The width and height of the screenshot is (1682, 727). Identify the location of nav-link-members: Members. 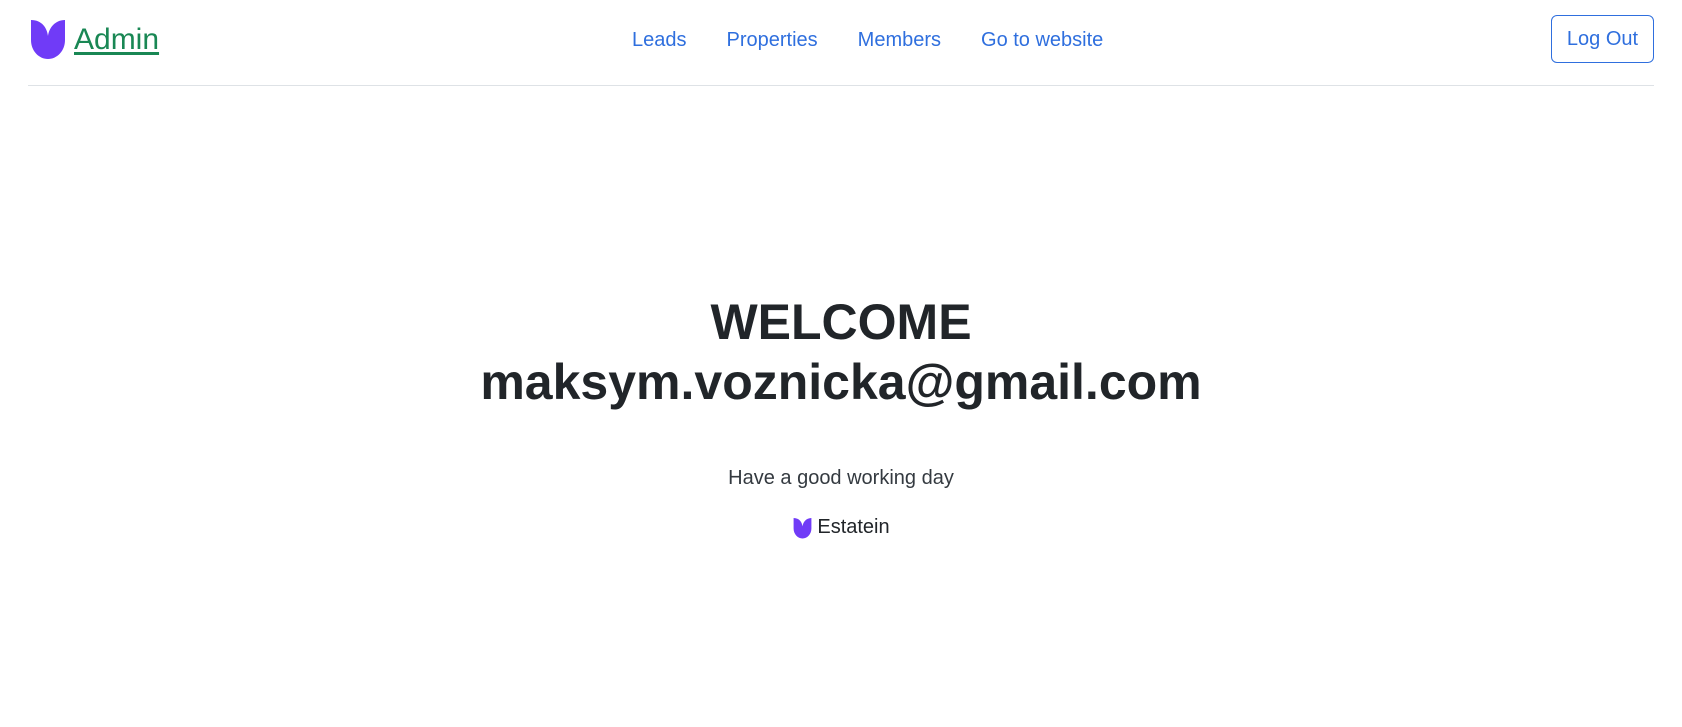
(899, 40).